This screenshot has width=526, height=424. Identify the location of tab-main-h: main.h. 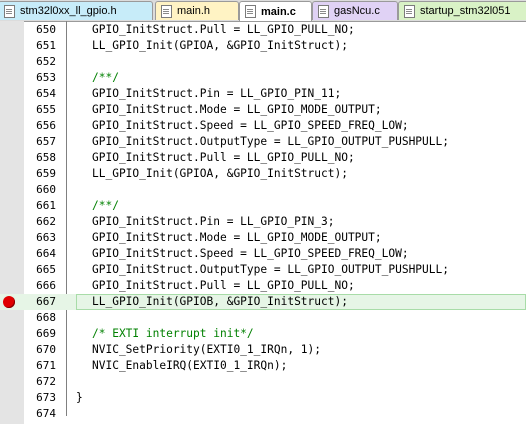
(197, 10).